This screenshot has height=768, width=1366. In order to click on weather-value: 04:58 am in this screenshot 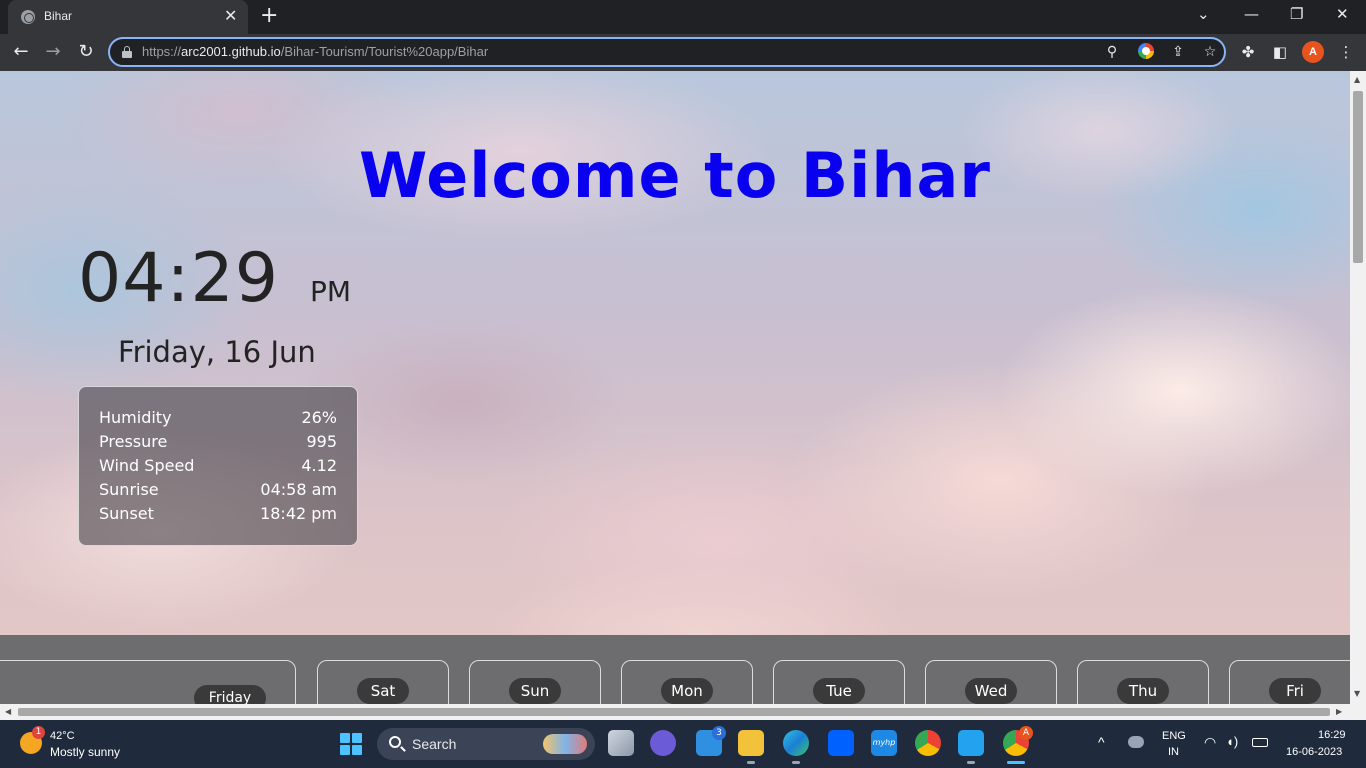, I will do `click(298, 489)`.